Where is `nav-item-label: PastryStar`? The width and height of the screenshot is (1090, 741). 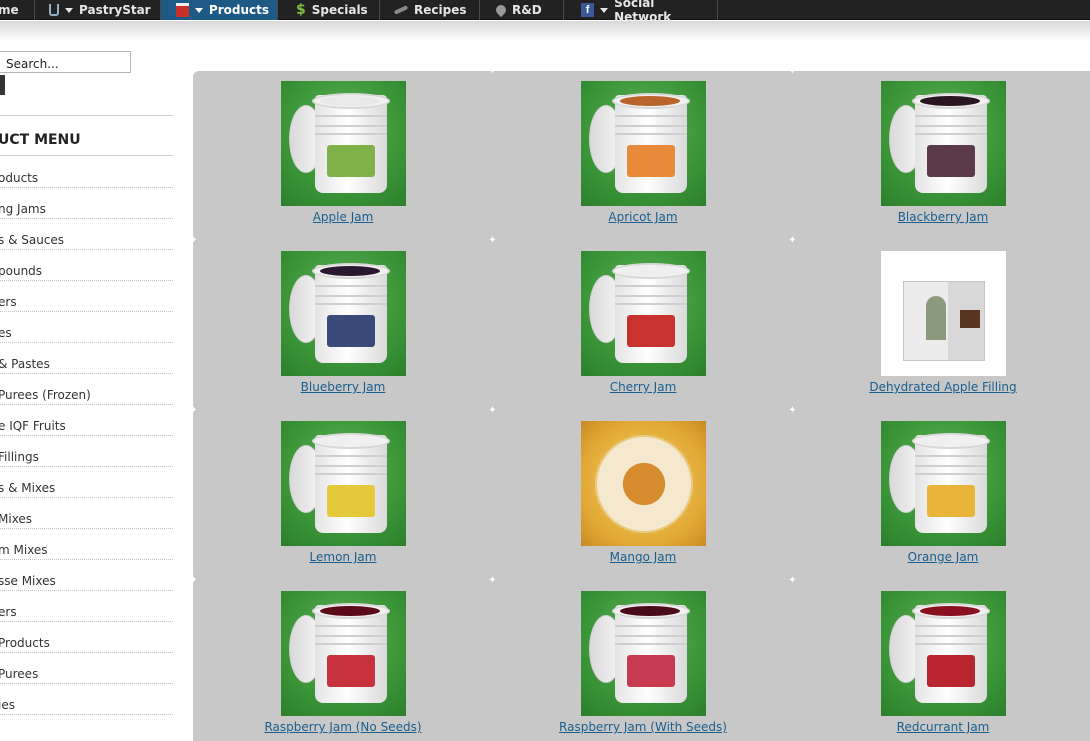
nav-item-label: PastryStar is located at coordinates (115, 10).